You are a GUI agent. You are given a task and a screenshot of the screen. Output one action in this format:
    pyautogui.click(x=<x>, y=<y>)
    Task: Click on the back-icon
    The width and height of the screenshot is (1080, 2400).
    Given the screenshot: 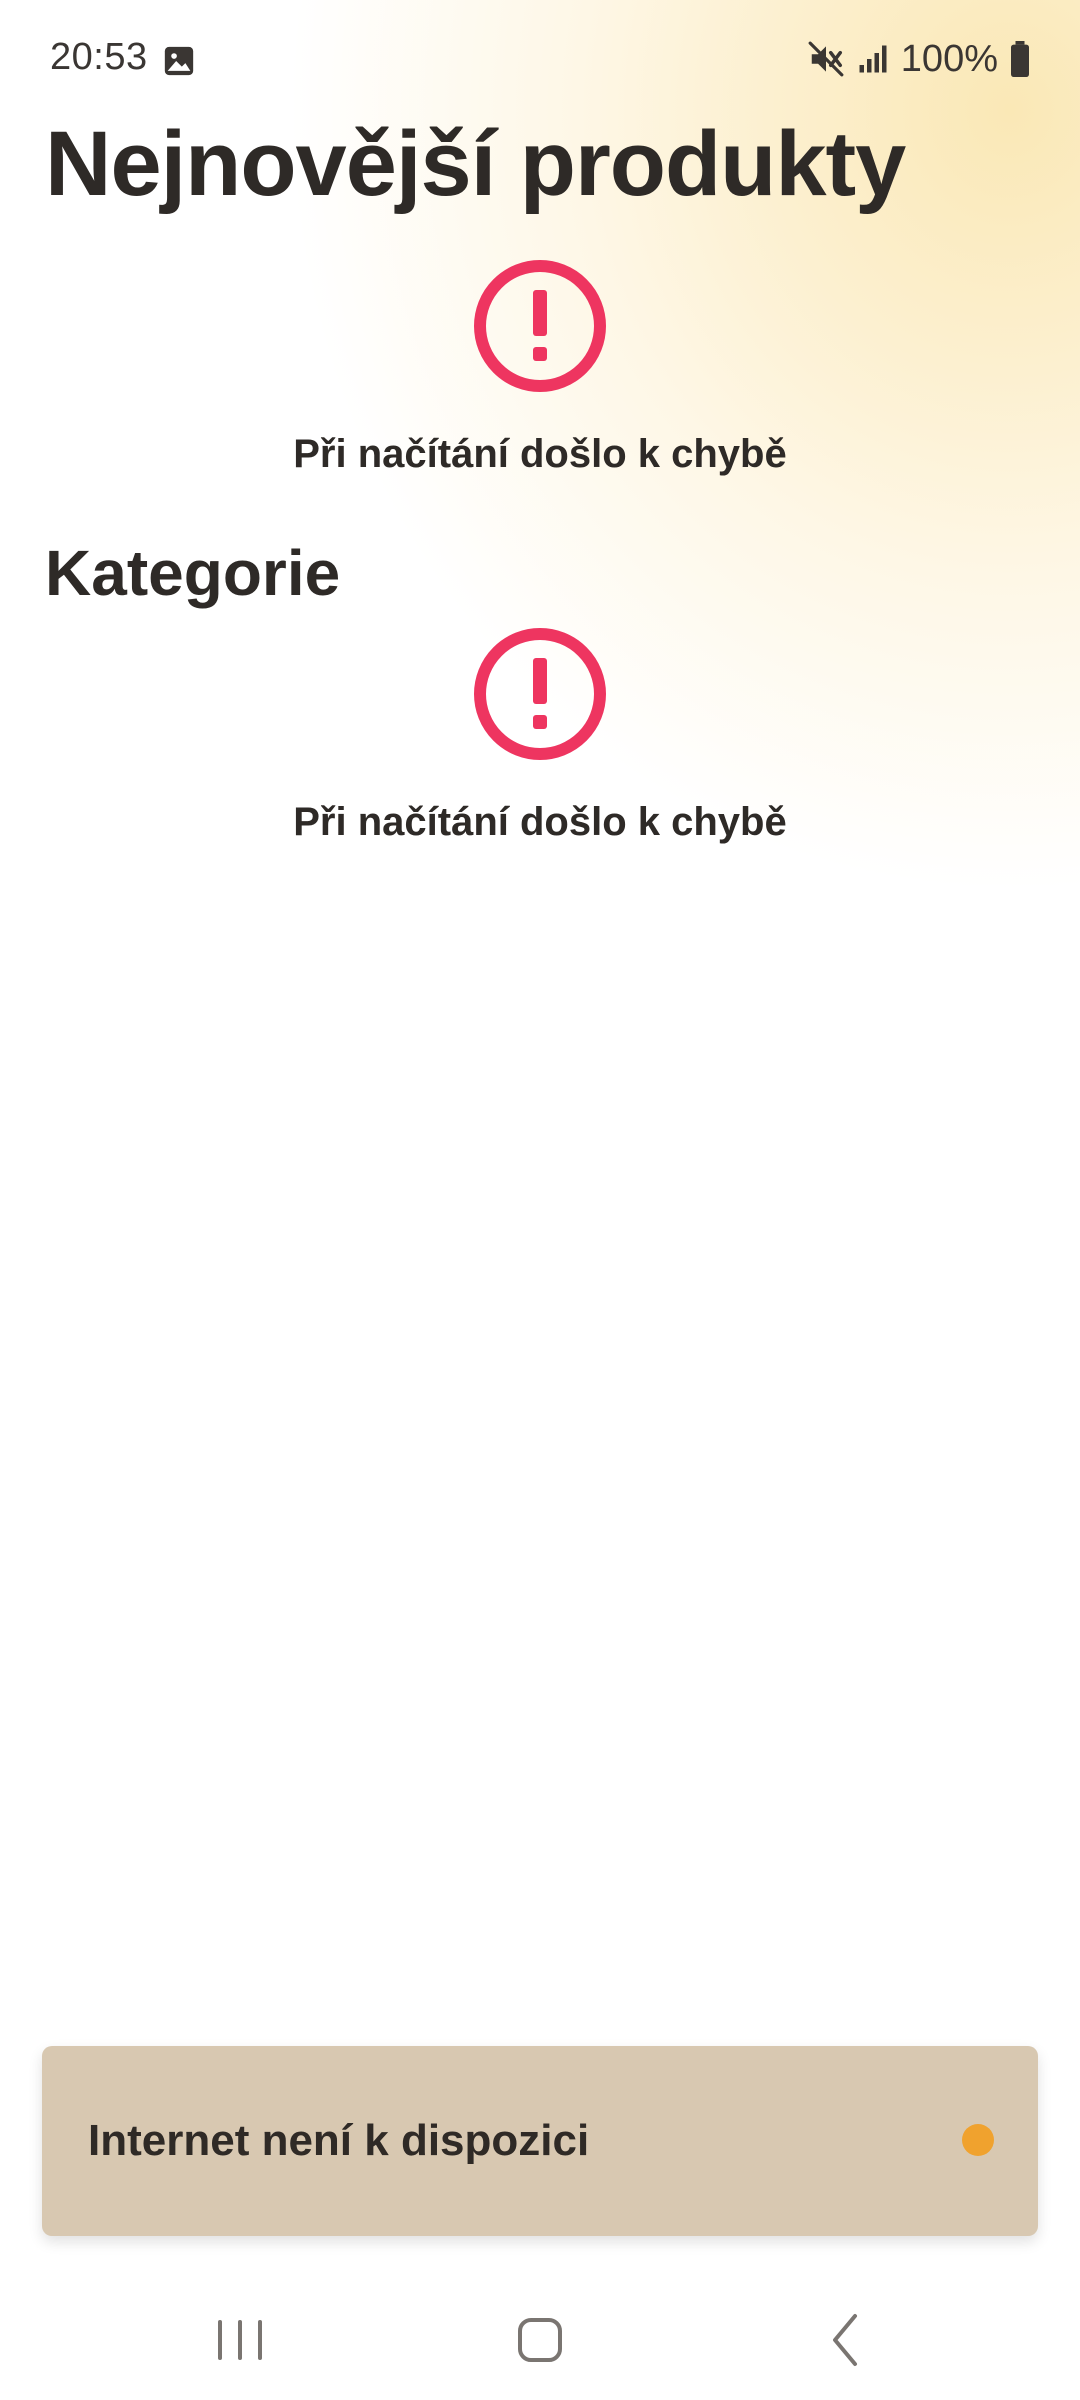 What is the action you would take?
    pyautogui.click(x=845, y=2340)
    